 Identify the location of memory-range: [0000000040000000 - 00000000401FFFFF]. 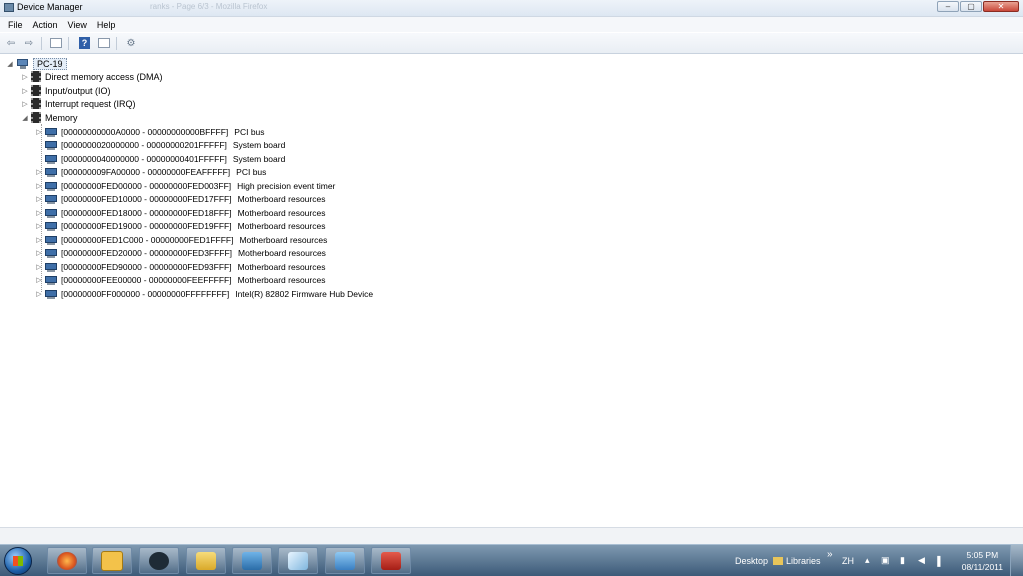
(144, 158).